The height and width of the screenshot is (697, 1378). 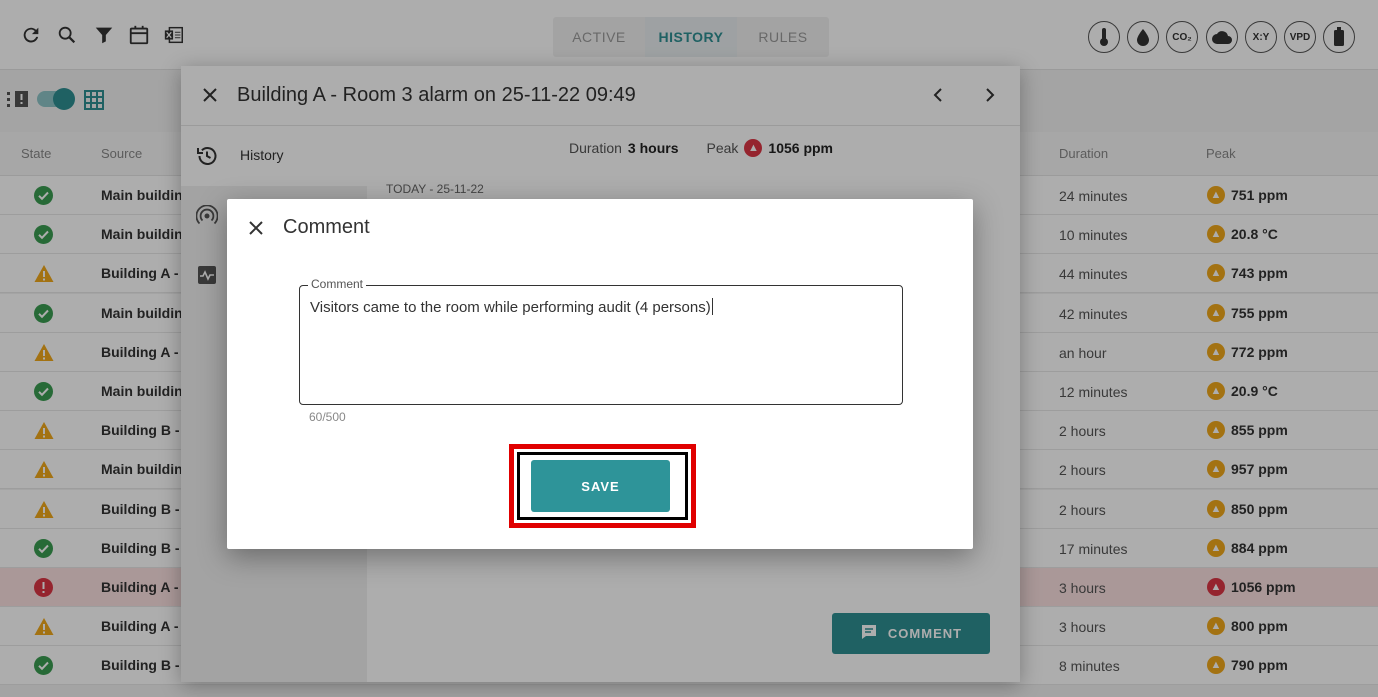 What do you see at coordinates (257, 229) in the screenshot?
I see `close-icon` at bounding box center [257, 229].